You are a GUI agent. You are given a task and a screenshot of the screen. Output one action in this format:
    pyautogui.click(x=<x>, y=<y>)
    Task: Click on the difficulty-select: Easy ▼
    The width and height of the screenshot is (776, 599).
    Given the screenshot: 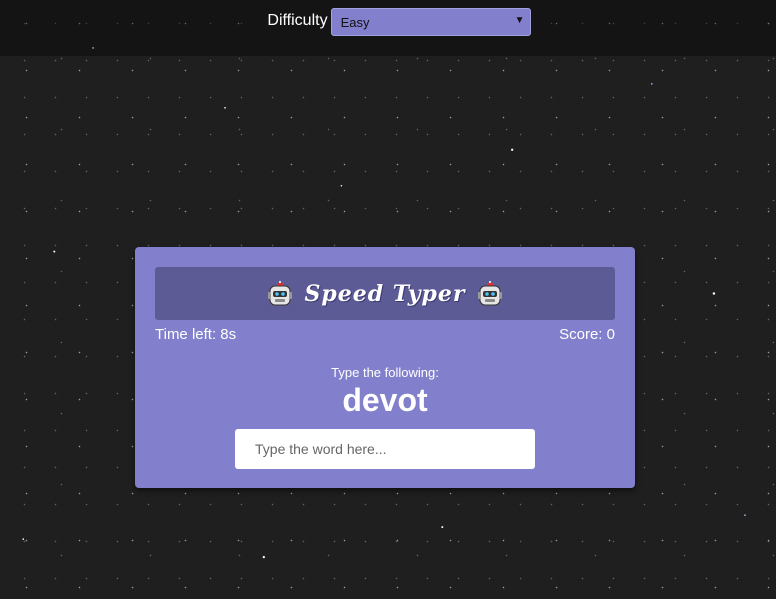 What is the action you would take?
    pyautogui.click(x=430, y=22)
    